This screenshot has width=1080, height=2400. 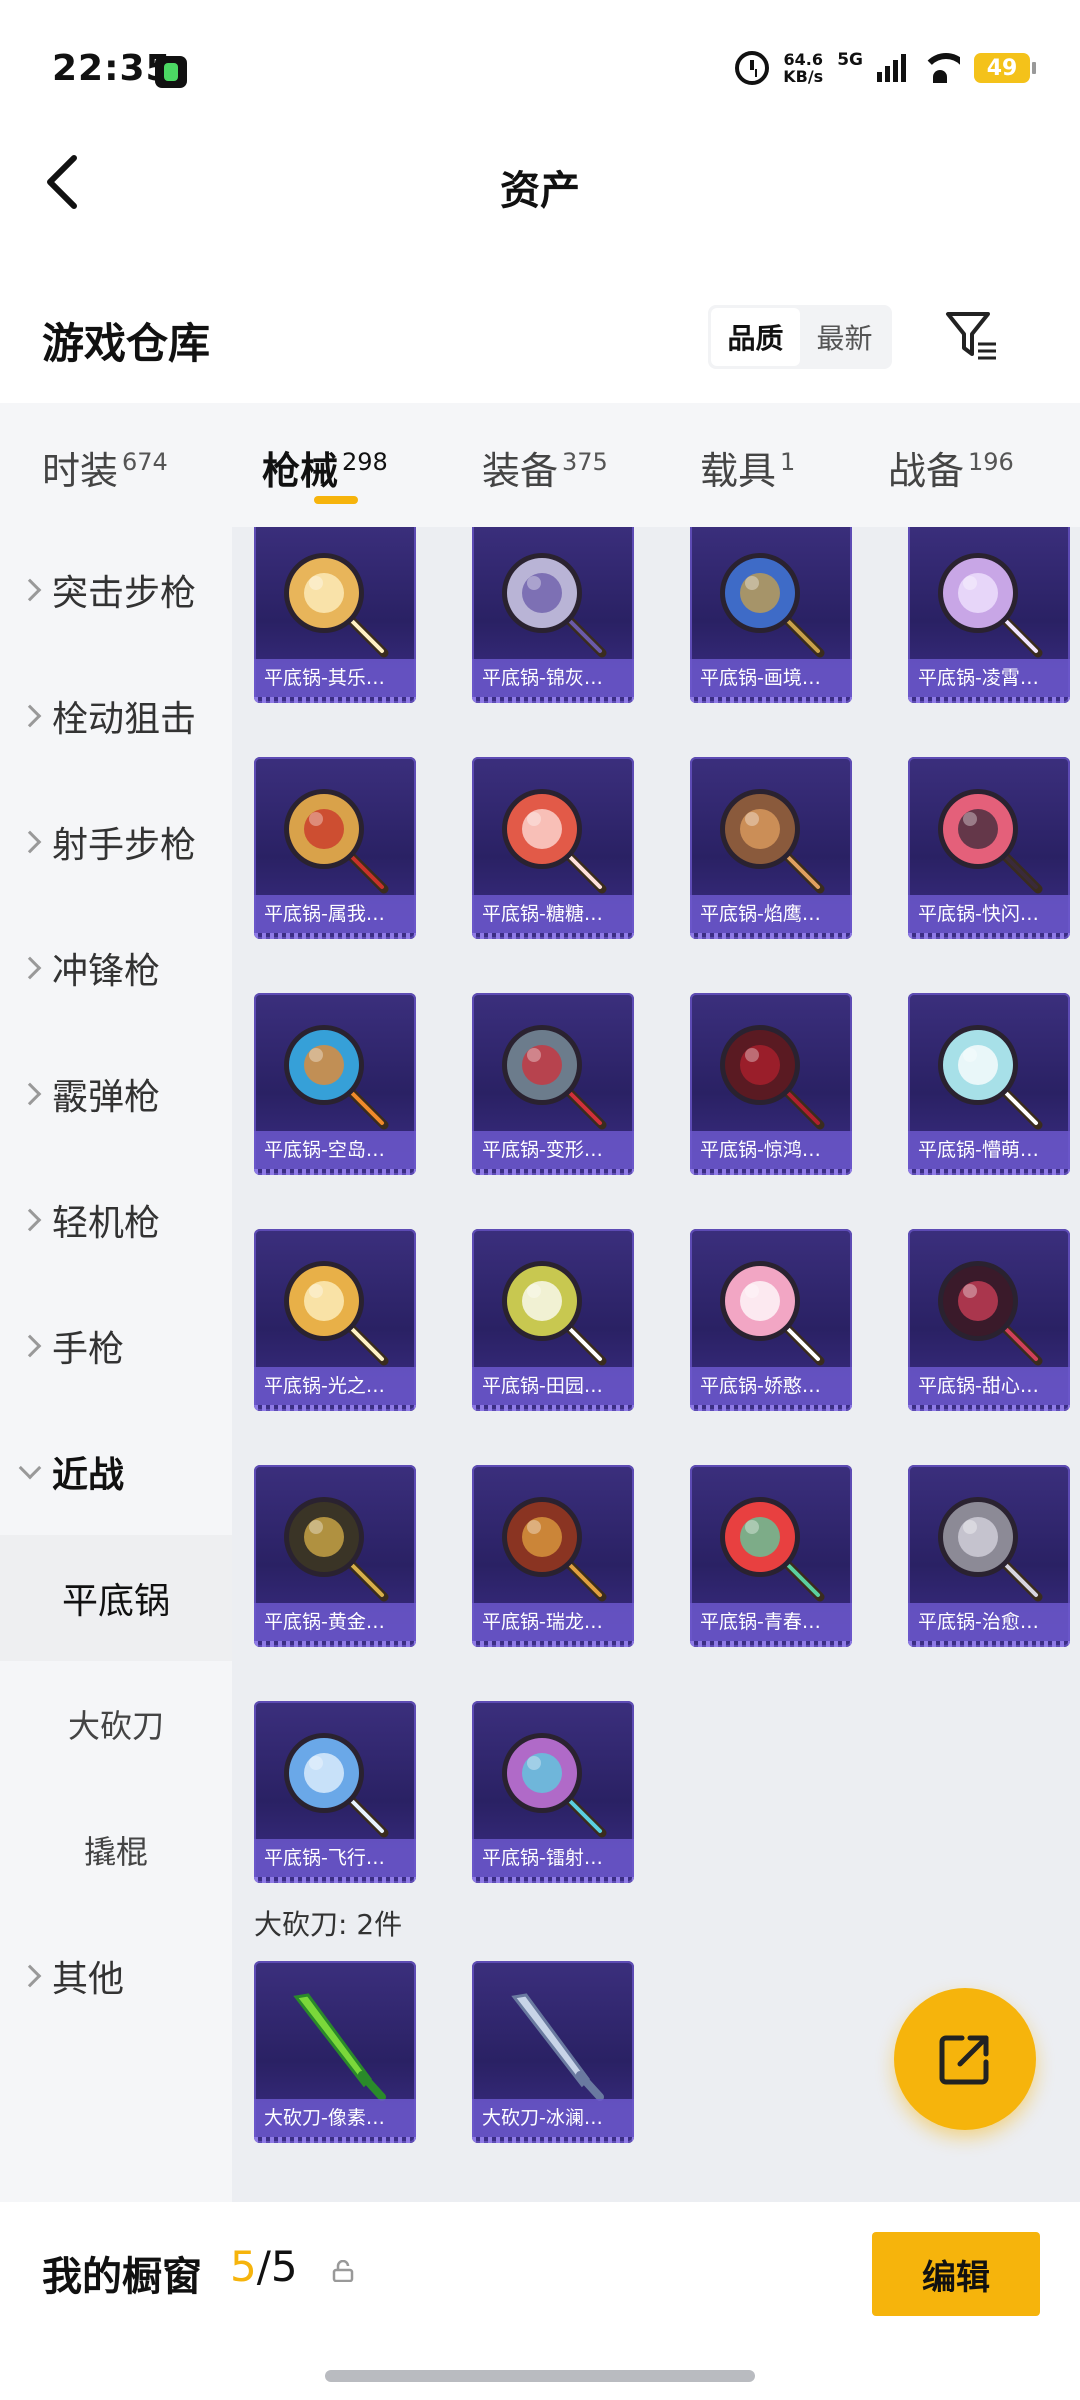 What do you see at coordinates (116, 968) in the screenshot?
I see `sidebar-item-smg: 冲锋枪` at bounding box center [116, 968].